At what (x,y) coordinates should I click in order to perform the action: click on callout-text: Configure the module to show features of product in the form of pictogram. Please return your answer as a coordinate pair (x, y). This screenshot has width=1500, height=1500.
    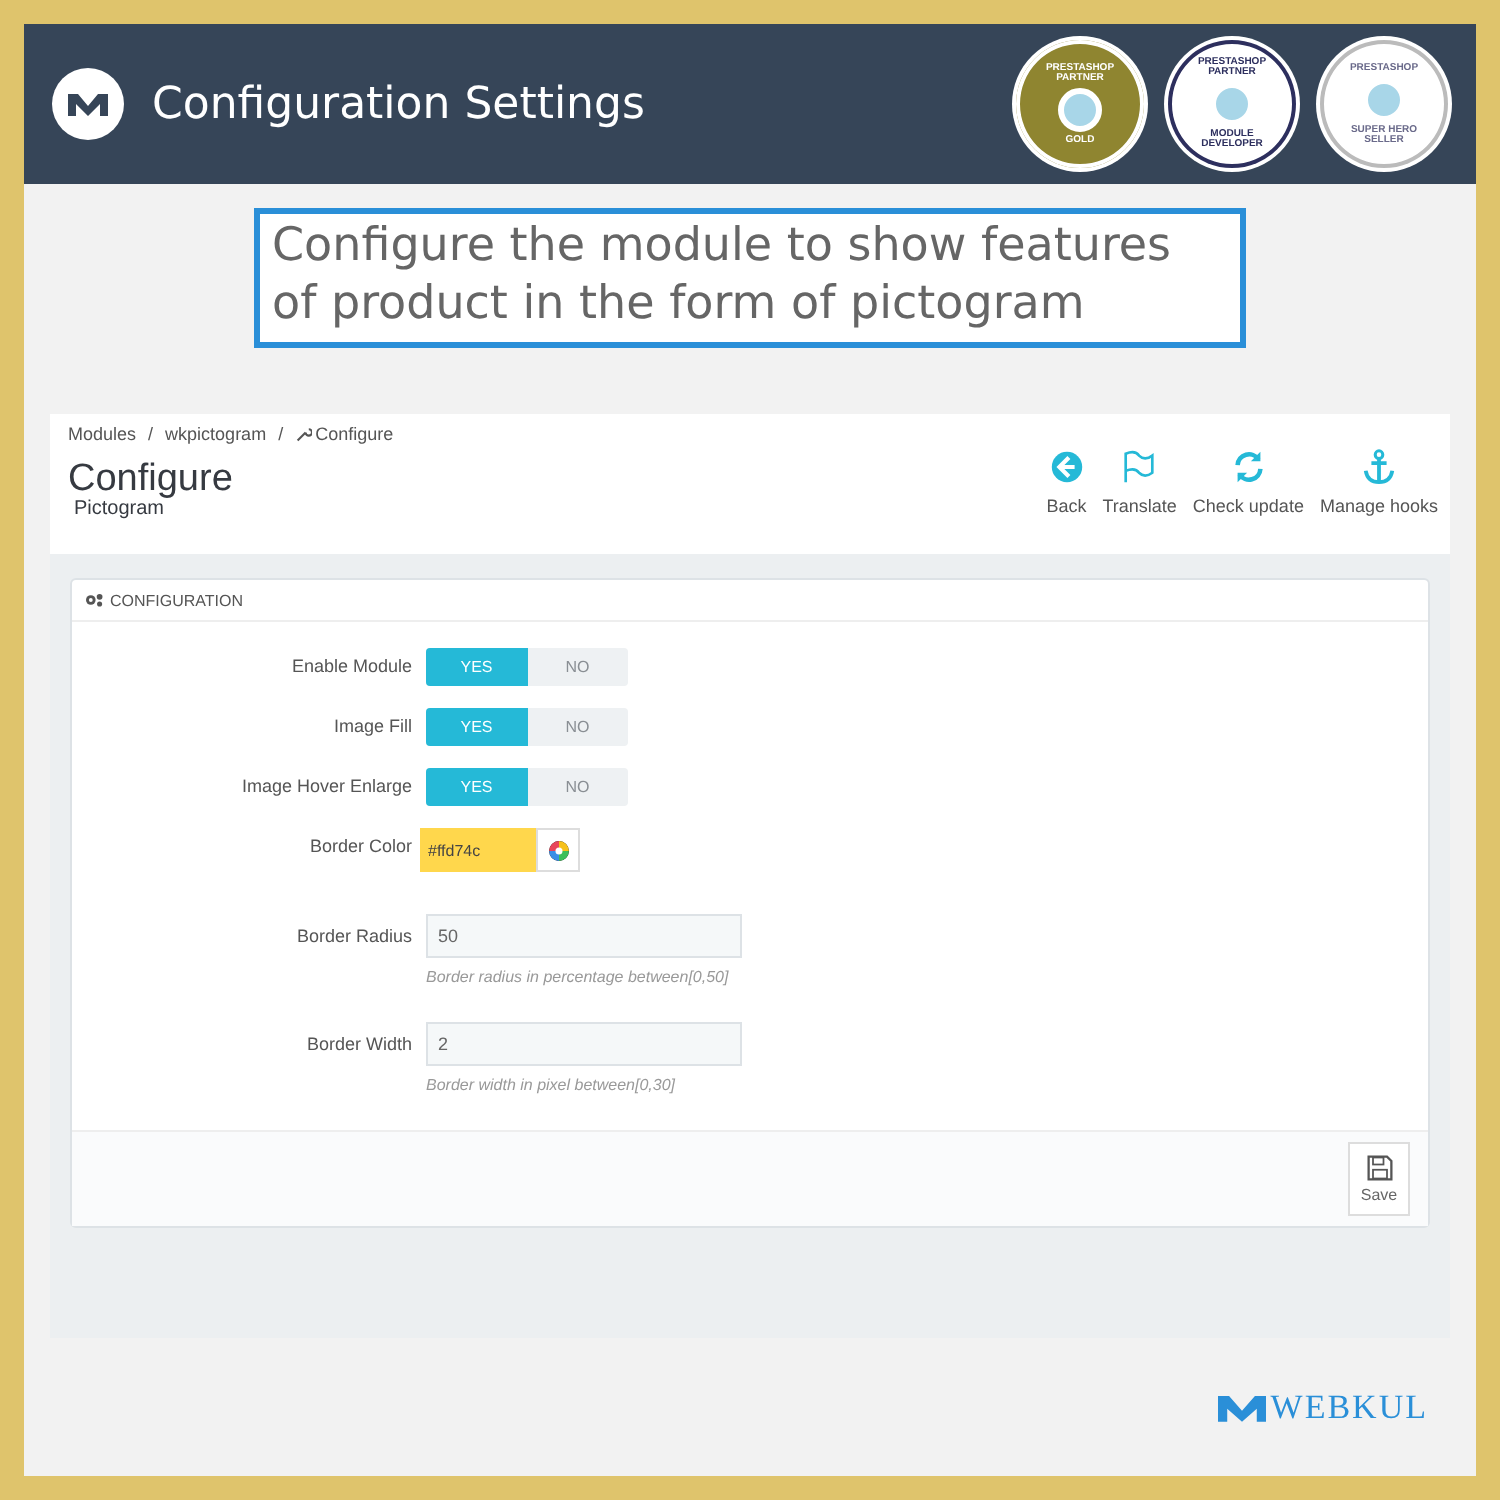
    Looking at the image, I should click on (750, 278).